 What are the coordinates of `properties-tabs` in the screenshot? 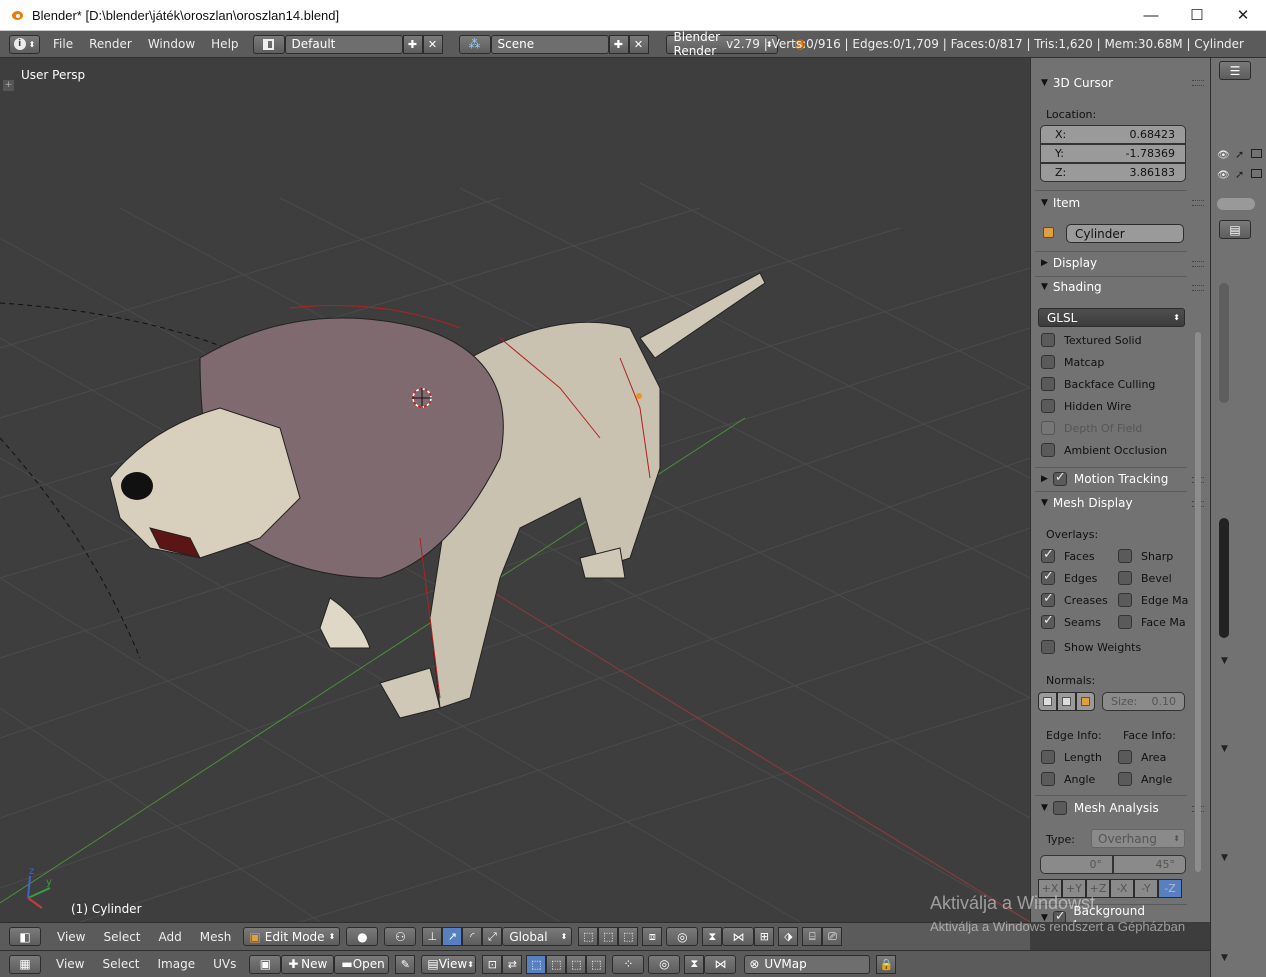 It's located at (1224, 578).